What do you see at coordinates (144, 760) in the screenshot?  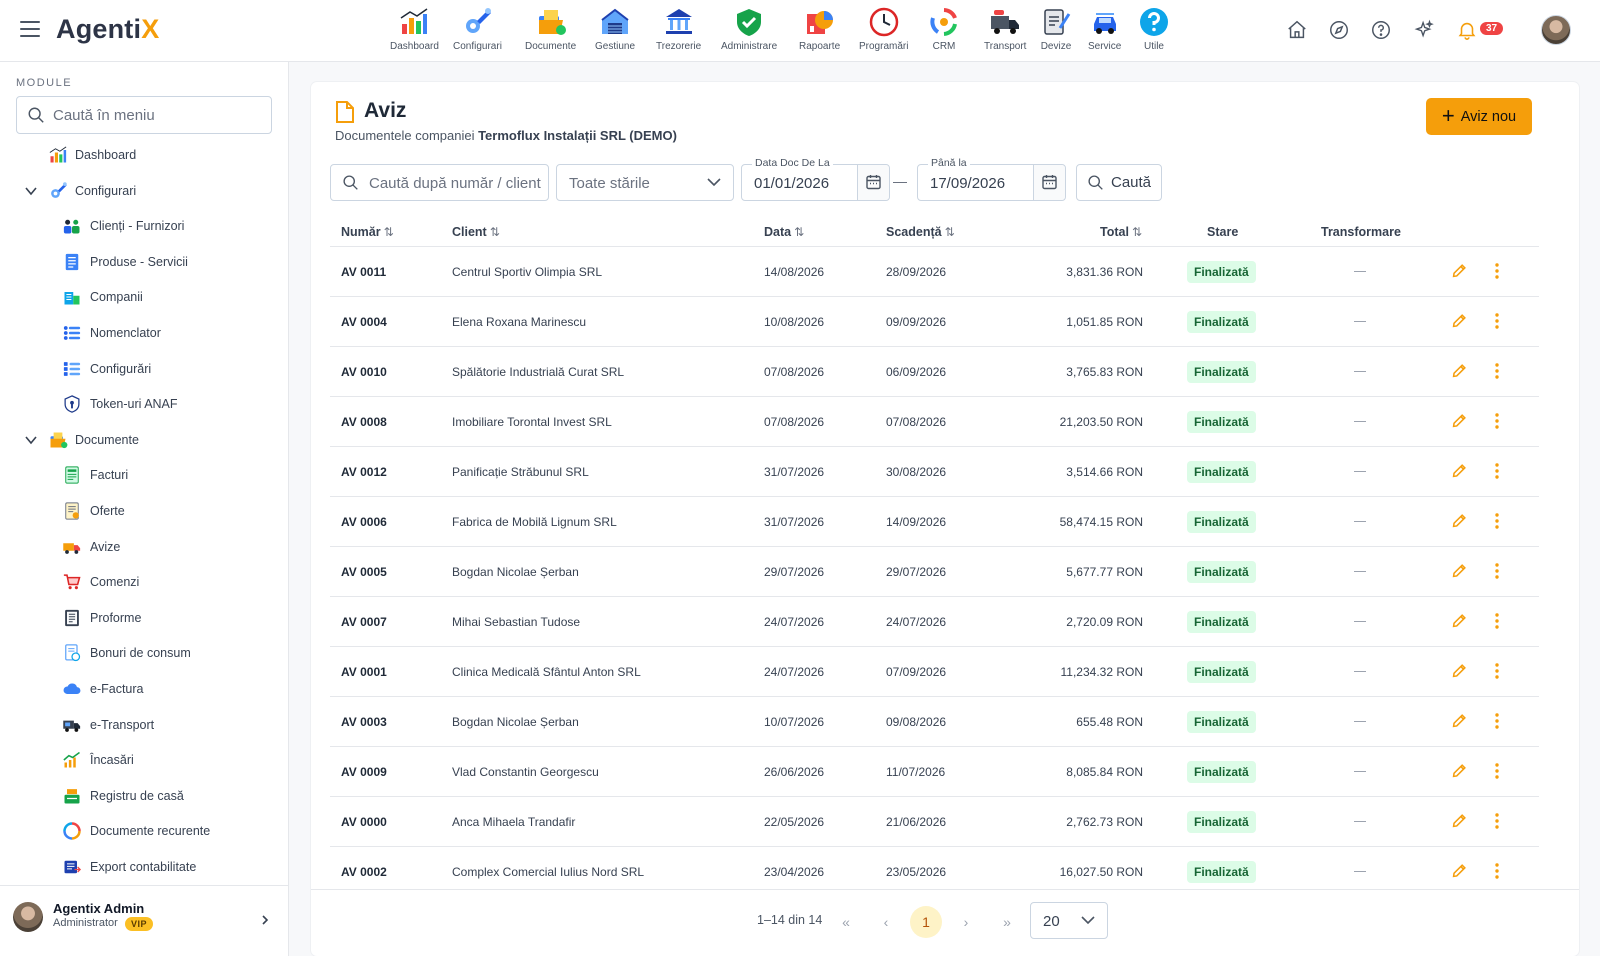 I see `sidebar-item-incasari: Încasări` at bounding box center [144, 760].